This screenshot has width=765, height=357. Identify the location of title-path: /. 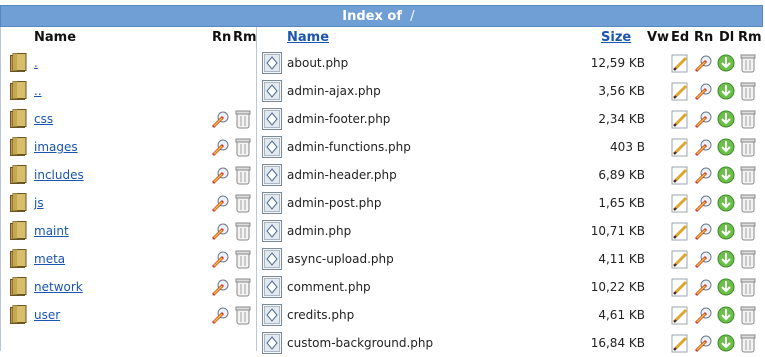
(412, 16).